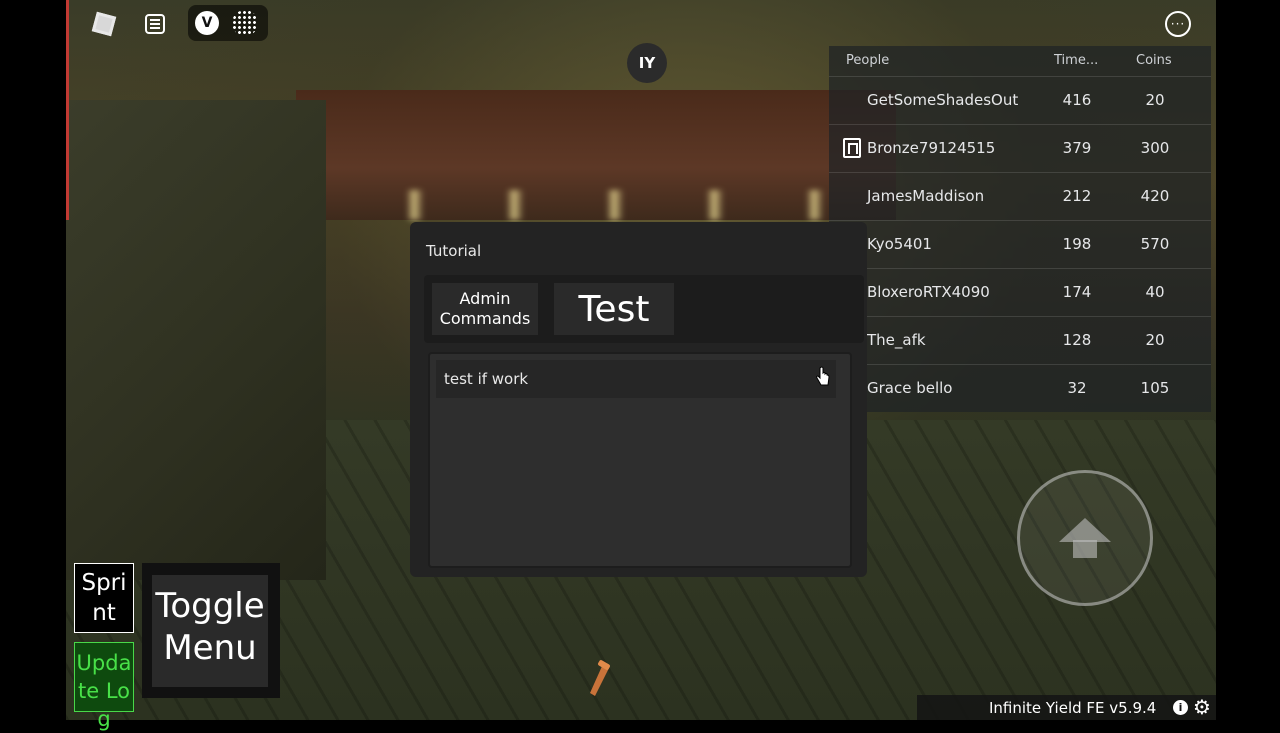 This screenshot has height=733, width=1280. I want to click on player-time: 128, so click(1077, 340).